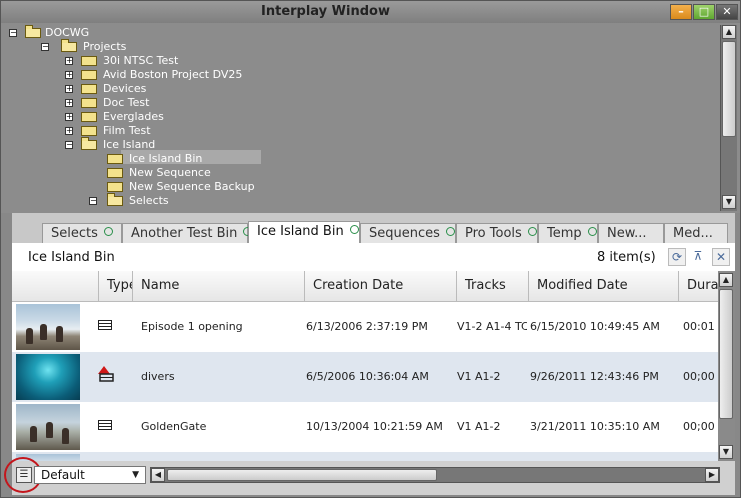  I want to click on header-creation-date: Creation Date, so click(380, 286).